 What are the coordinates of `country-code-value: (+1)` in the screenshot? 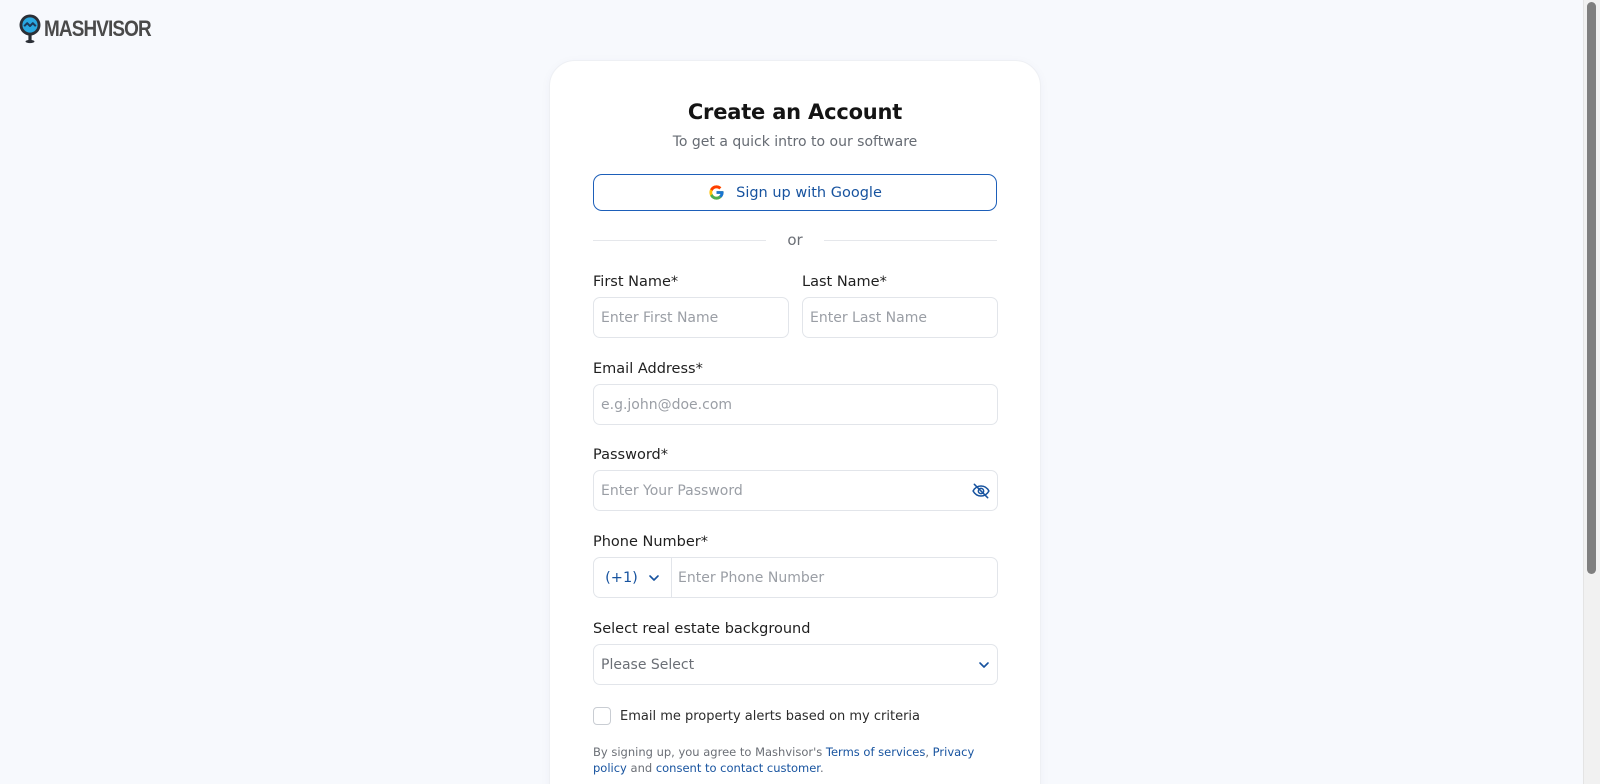 It's located at (621, 577).